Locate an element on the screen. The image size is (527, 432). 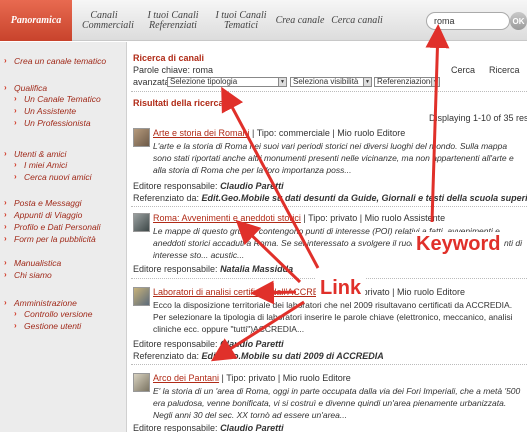
tab-canali-referenziati: I tuoi Canali Referenziati is located at coordinates (173, 20).